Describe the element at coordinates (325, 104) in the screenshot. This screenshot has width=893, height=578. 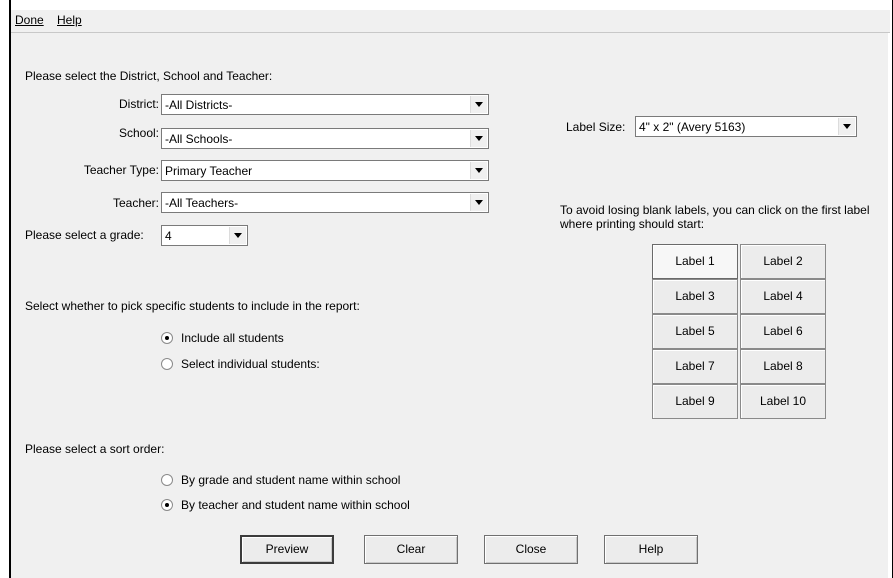
I see `district-select: -All Districts-` at that location.